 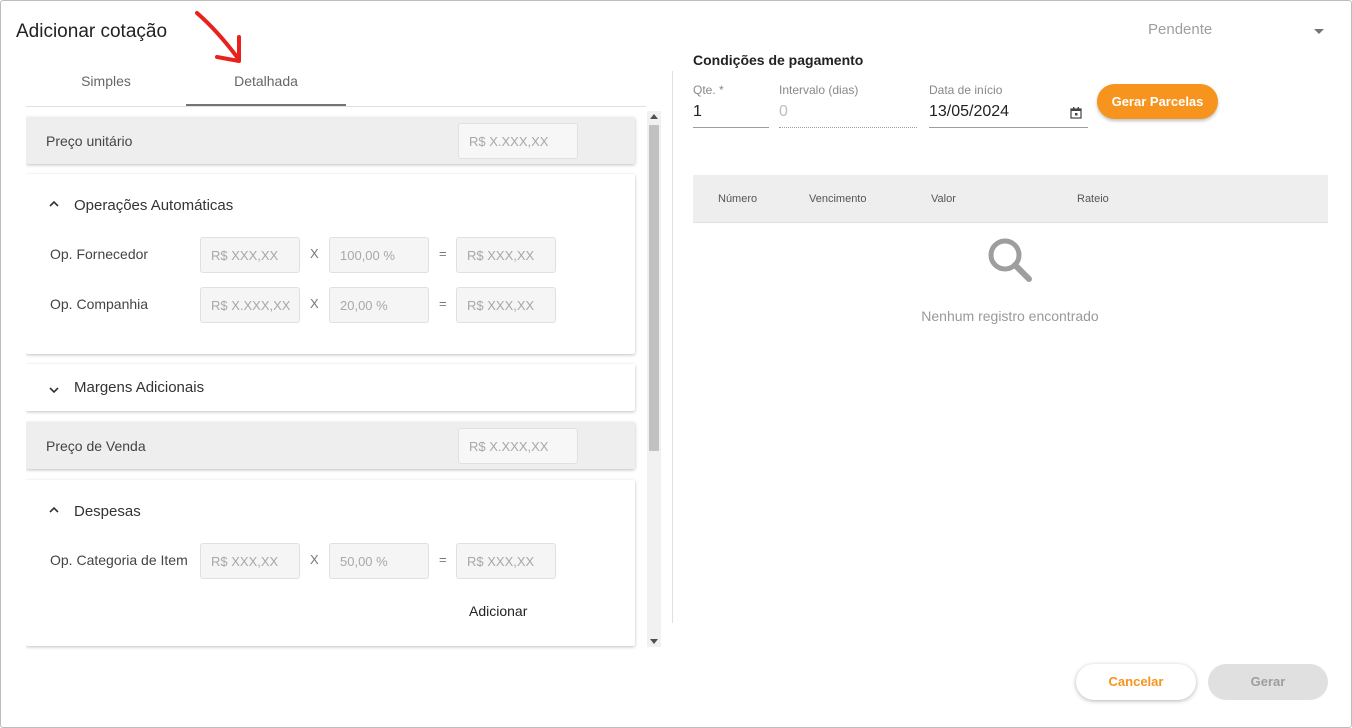 I want to click on unit-price-row: Preço unitário R$ X.XXX,XX, so click(x=330, y=140).